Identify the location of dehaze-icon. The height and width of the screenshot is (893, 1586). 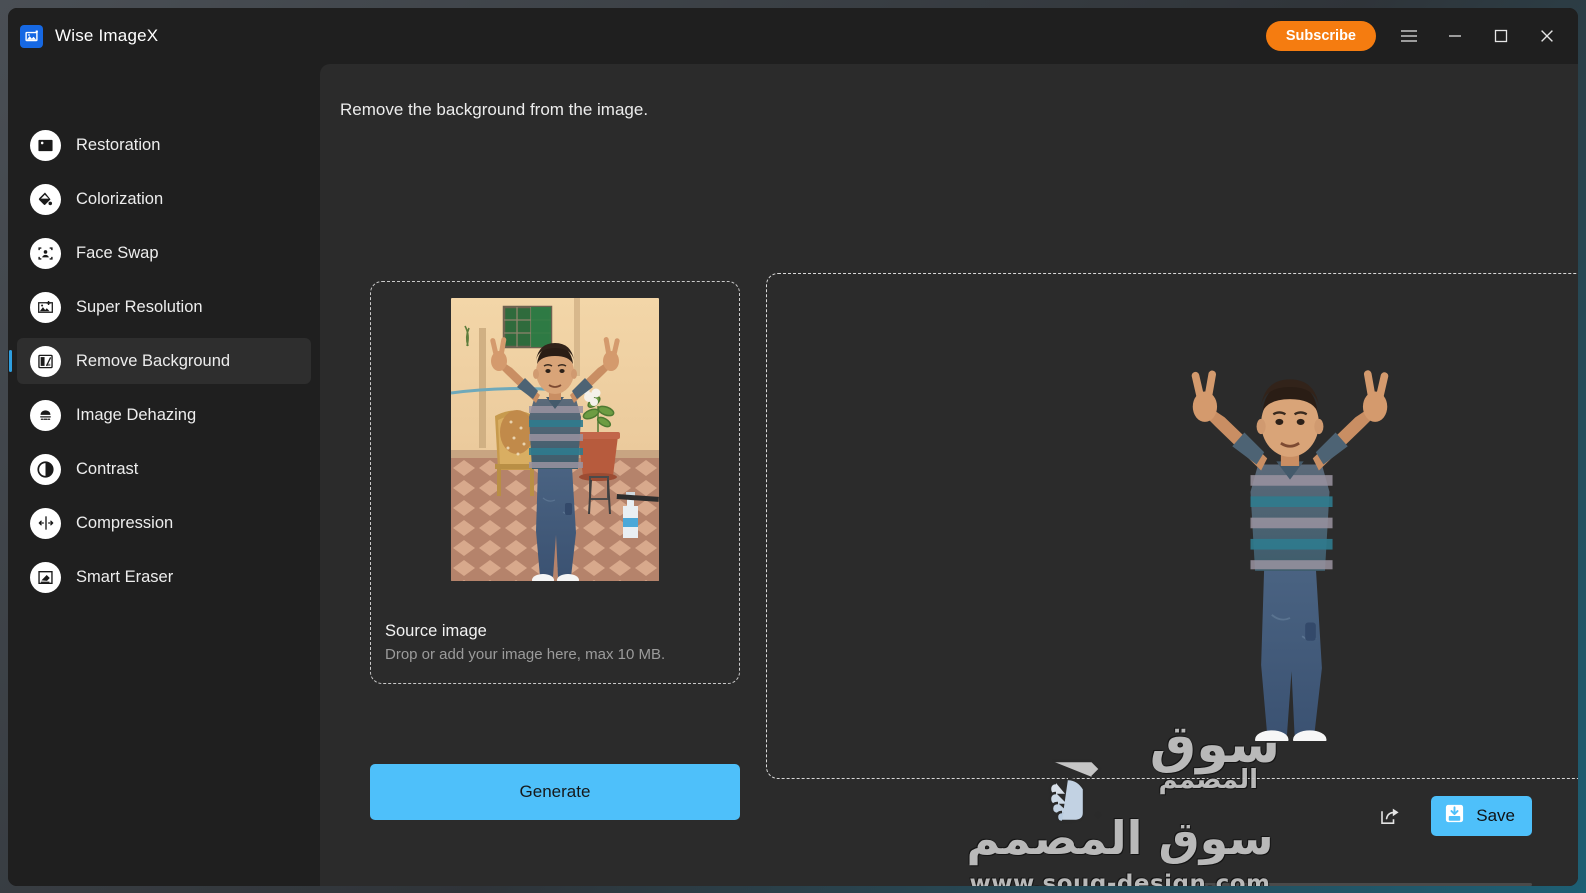
(45, 415).